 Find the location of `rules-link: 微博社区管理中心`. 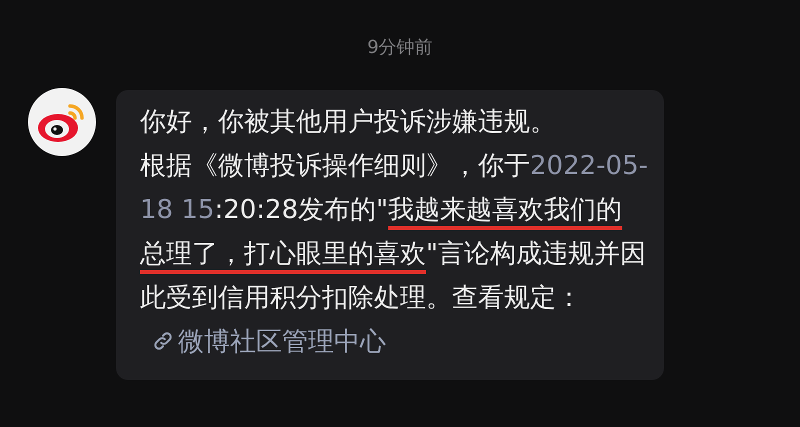

rules-link: 微博社区管理中心 is located at coordinates (269, 342).